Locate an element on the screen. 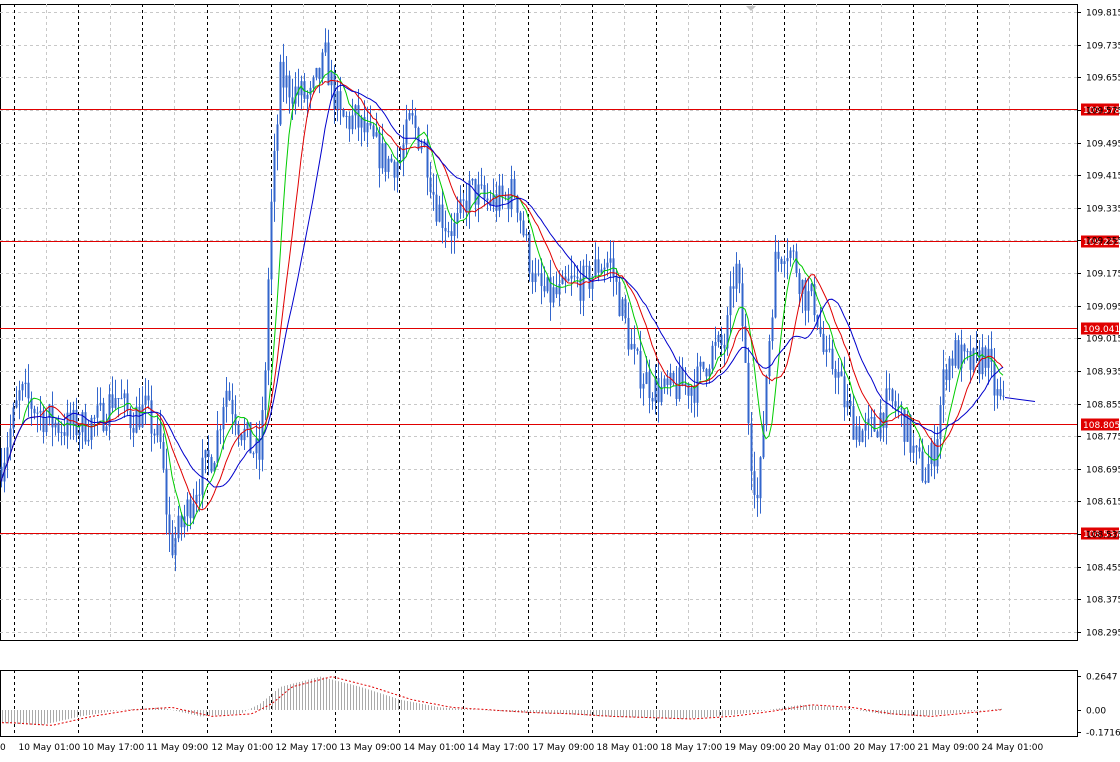  x-tick-label: 14 May 17:00 is located at coordinates (499, 748).